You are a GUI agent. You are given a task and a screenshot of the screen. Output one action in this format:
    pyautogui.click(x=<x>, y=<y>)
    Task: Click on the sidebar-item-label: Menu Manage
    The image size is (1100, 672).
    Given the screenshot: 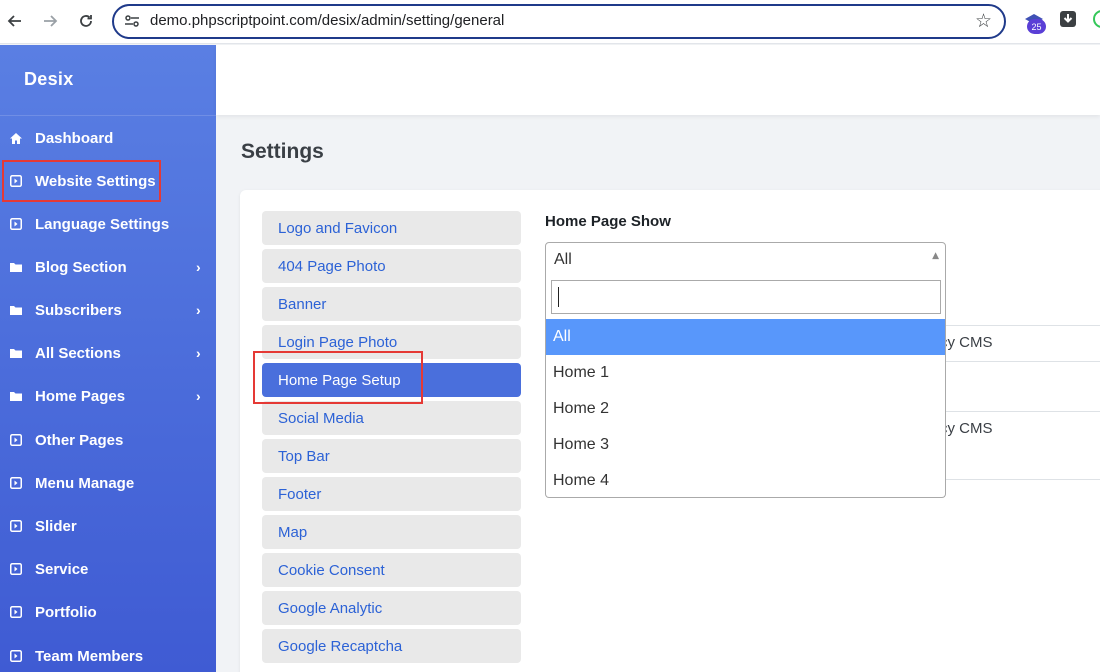 What is the action you would take?
    pyautogui.click(x=85, y=483)
    